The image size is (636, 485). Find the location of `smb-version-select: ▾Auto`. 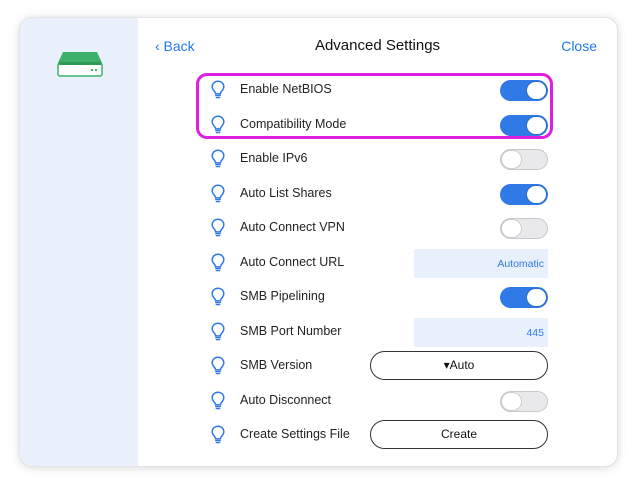

smb-version-select: ▾Auto is located at coordinates (459, 365).